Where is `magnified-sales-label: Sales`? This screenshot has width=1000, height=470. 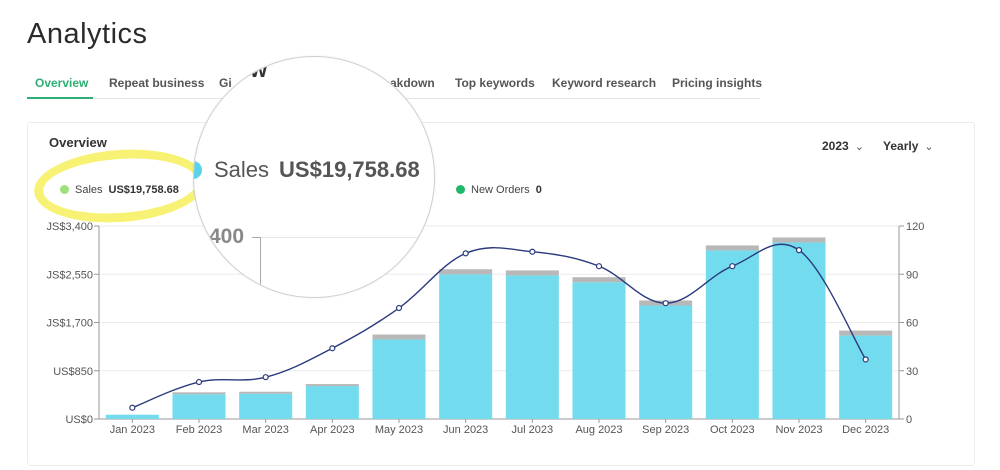
magnified-sales-label: Sales is located at coordinates (242, 169).